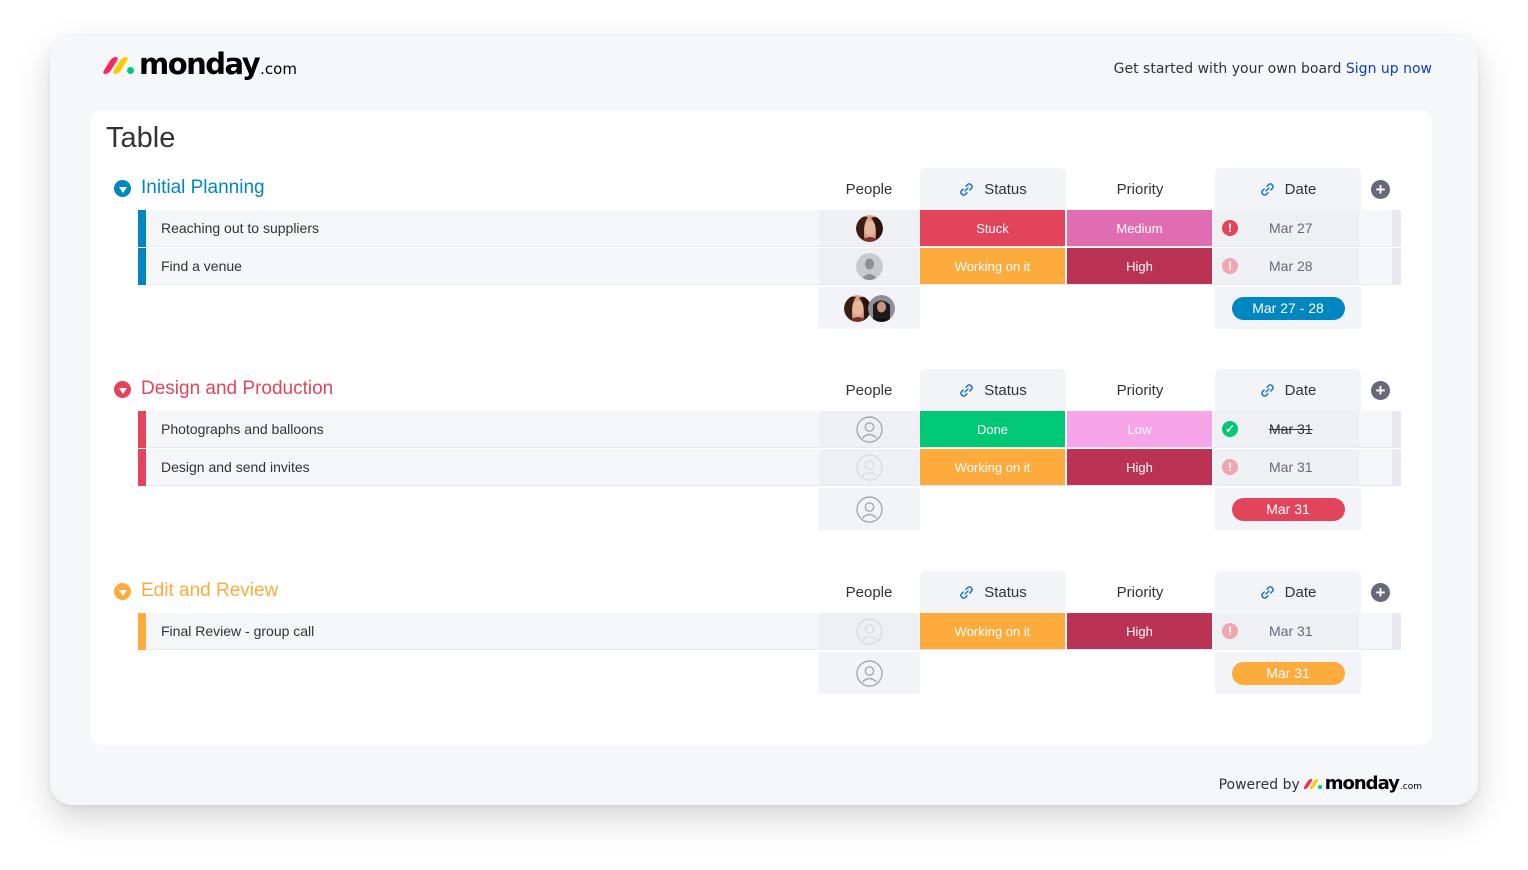 The height and width of the screenshot is (870, 1528). I want to click on status-cell: Done, so click(992, 429).